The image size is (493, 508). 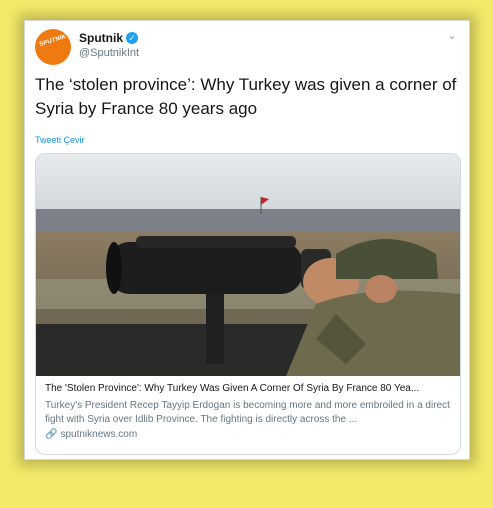 I want to click on avatar: SPUTNIK, so click(x=53, y=47).